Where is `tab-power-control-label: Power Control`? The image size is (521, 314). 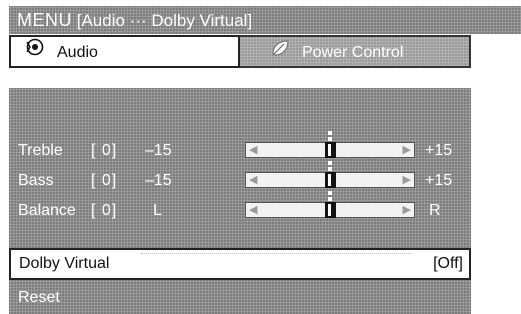 tab-power-control-label: Power Control is located at coordinates (353, 52).